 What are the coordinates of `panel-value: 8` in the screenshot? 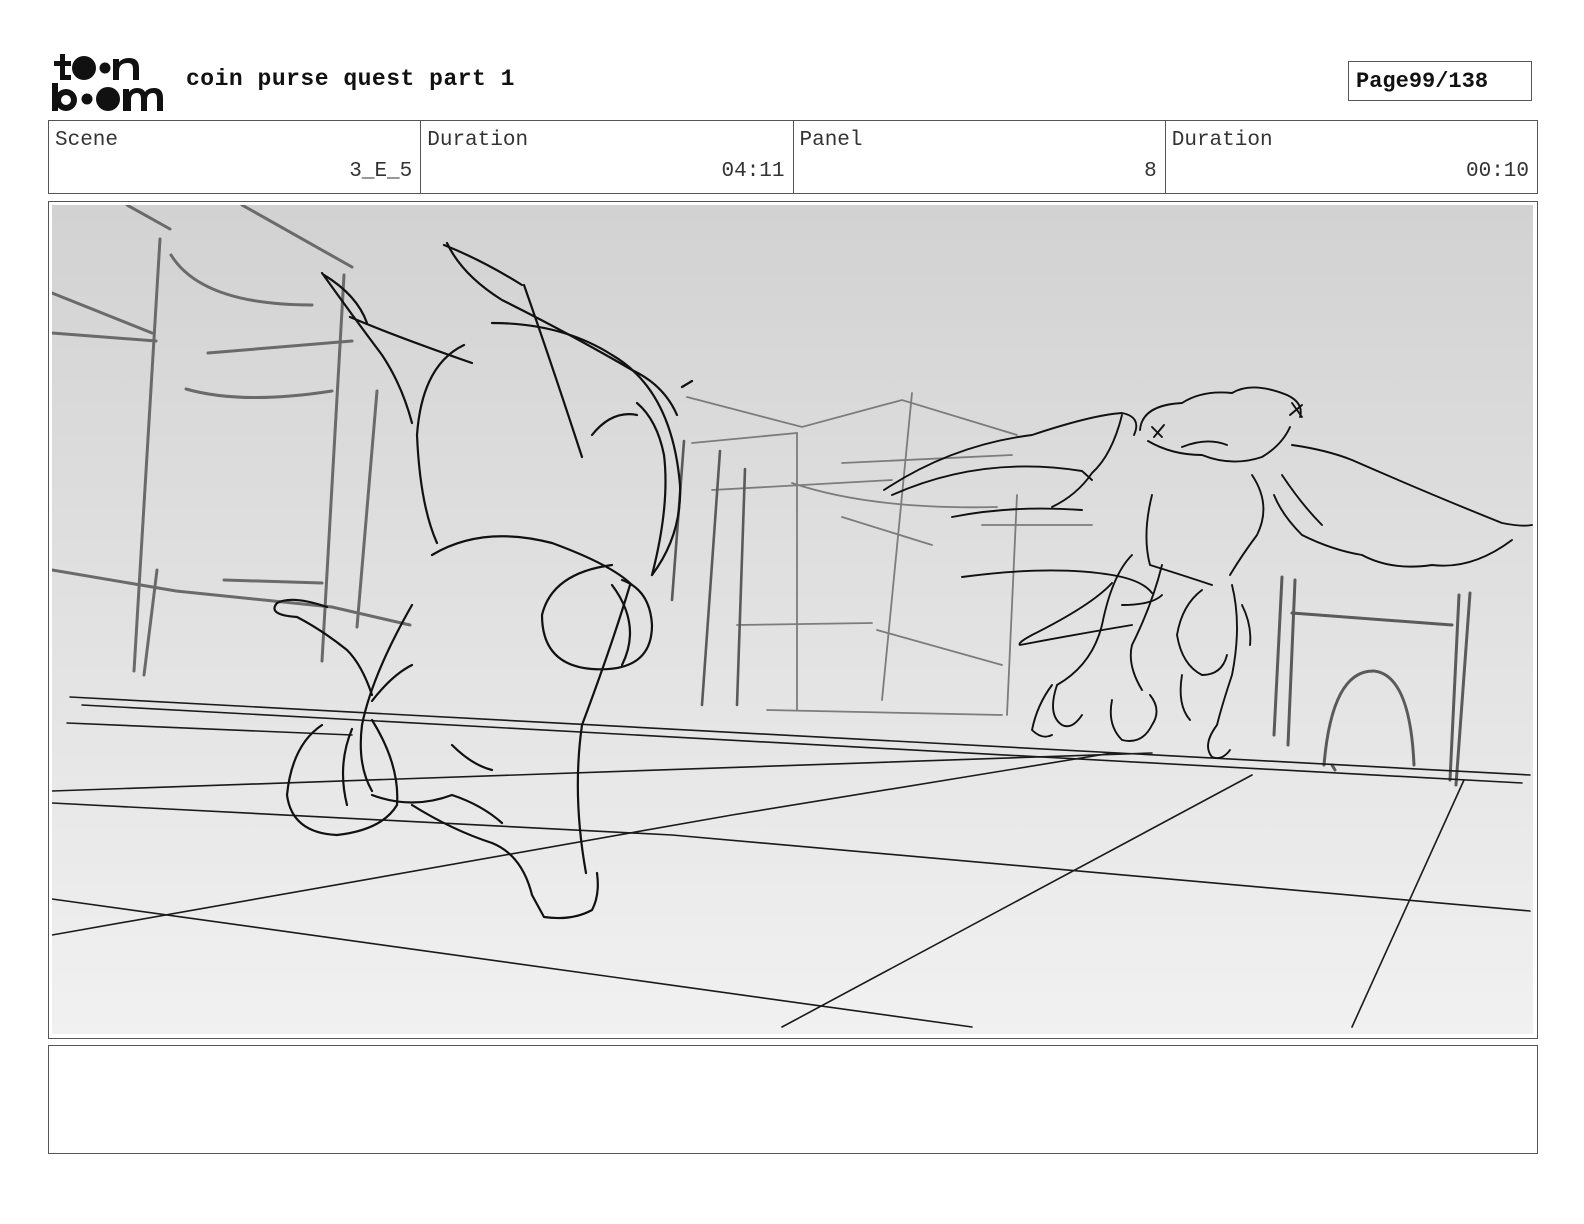 It's located at (1150, 171).